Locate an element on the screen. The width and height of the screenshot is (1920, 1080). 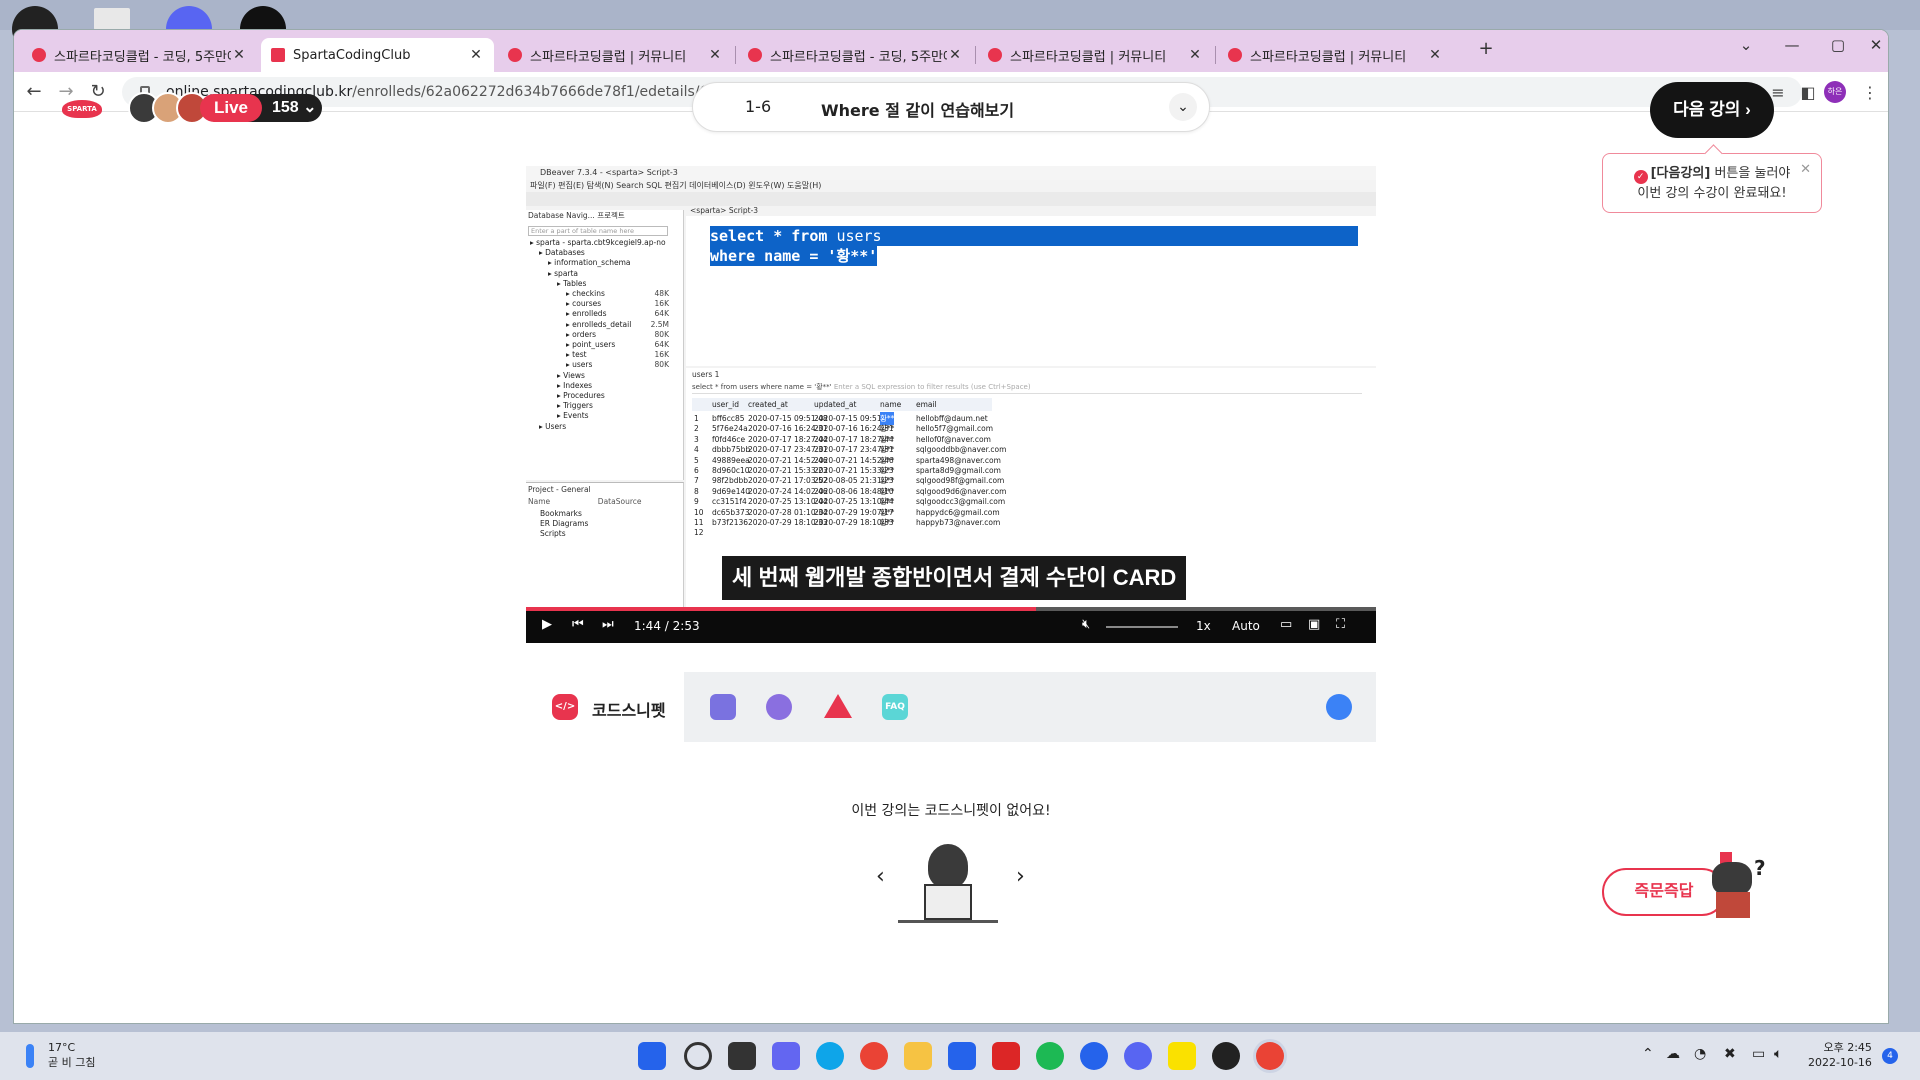
kakaotalk-icon is located at coordinates (1182, 1056).